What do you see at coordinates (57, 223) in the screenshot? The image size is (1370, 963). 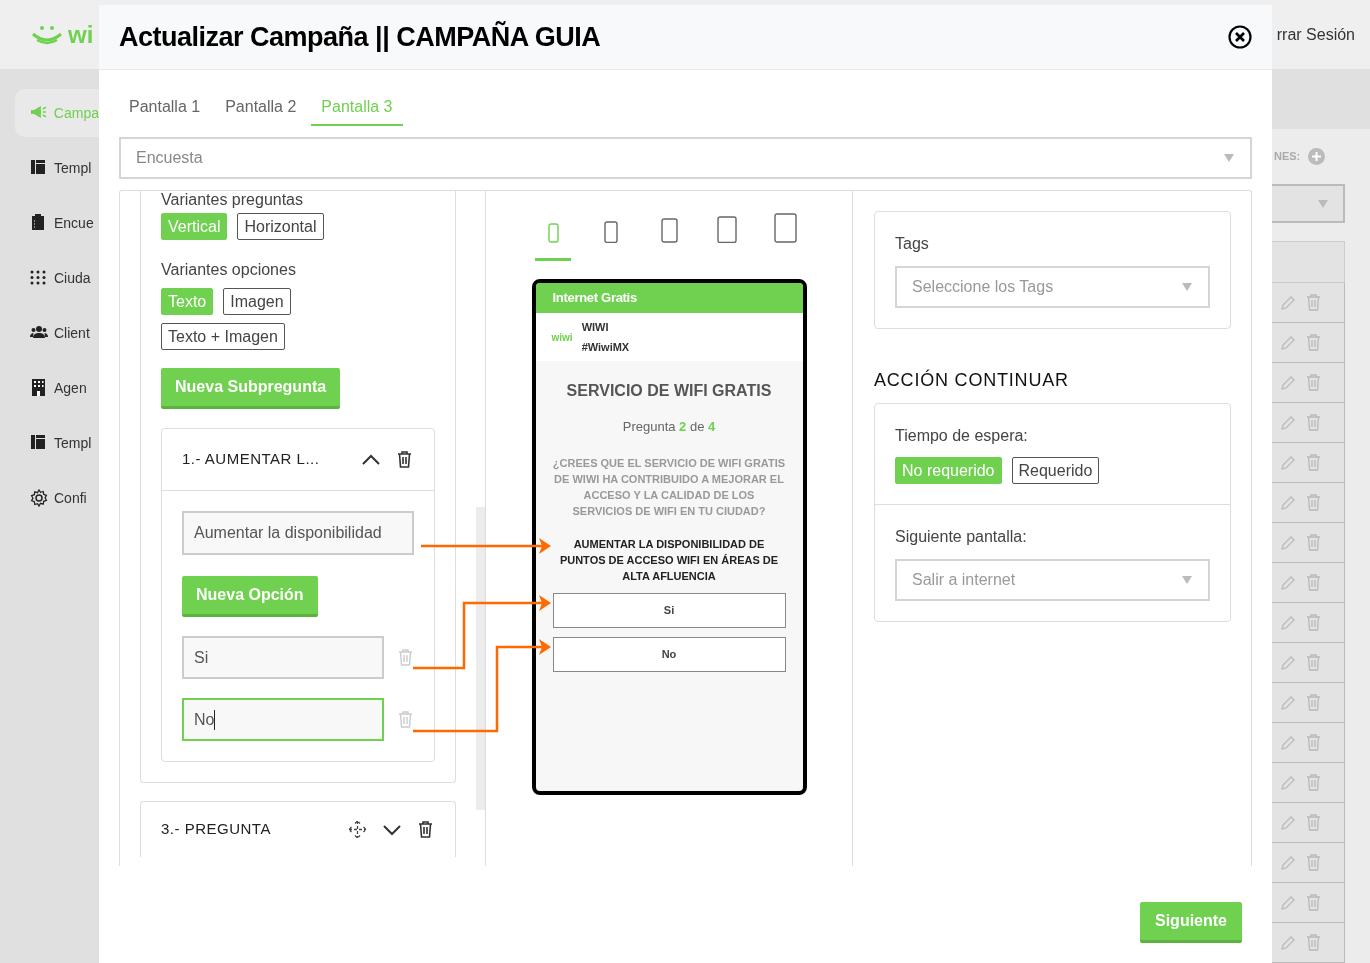 I see `sidebar-item: Encue` at bounding box center [57, 223].